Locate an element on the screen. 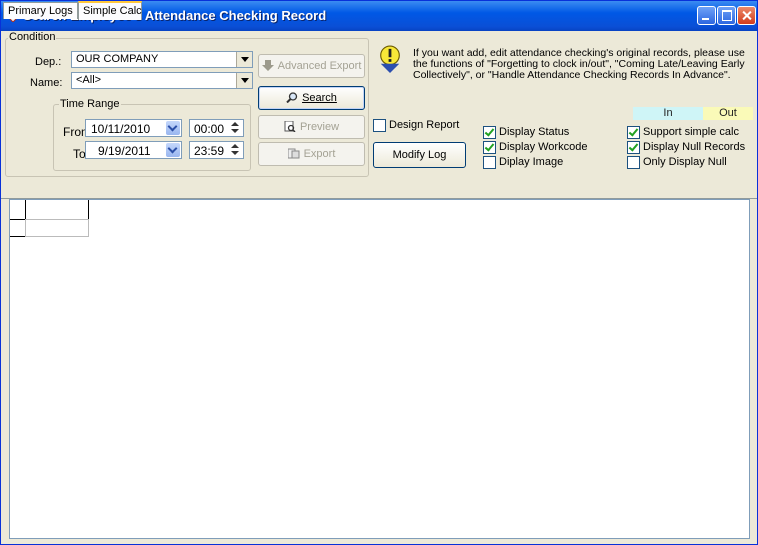  search-button: Search is located at coordinates (311, 98).